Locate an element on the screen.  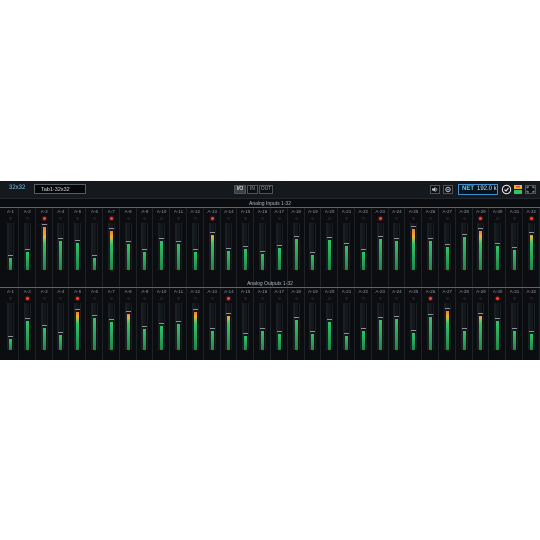
status-icon is located at coordinates (518, 189).